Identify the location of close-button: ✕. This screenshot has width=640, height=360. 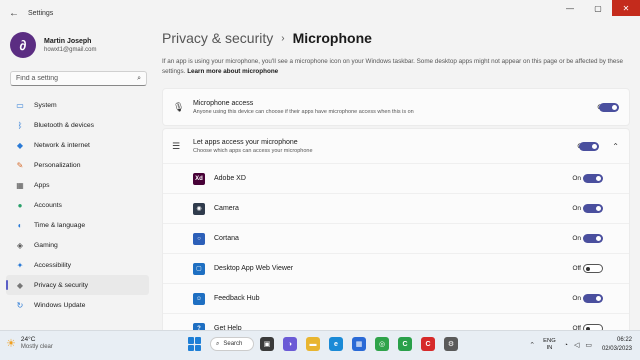
(626, 8).